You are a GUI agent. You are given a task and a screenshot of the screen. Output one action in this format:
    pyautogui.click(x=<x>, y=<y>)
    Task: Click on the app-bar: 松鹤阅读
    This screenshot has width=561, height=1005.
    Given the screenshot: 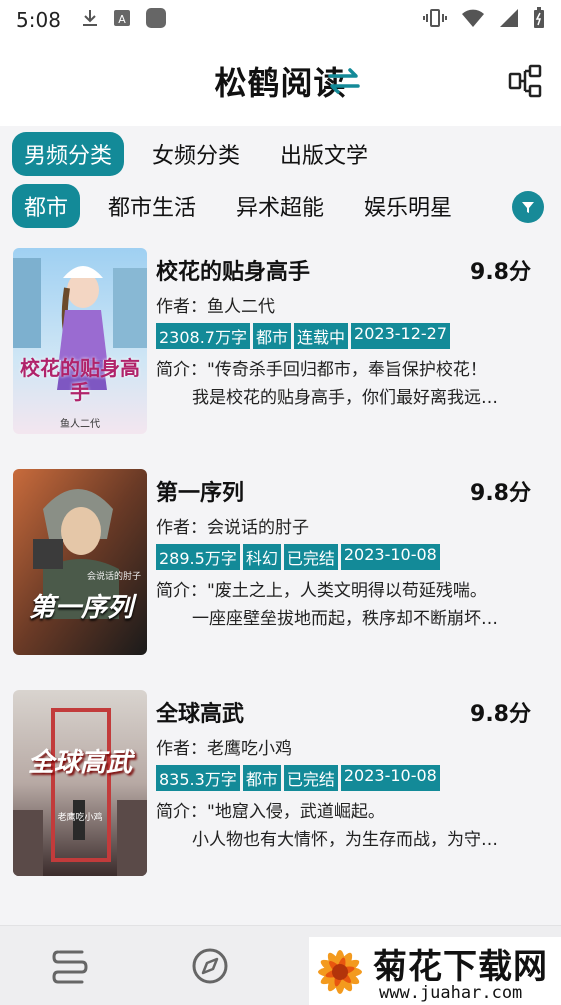 What is the action you would take?
    pyautogui.click(x=280, y=83)
    